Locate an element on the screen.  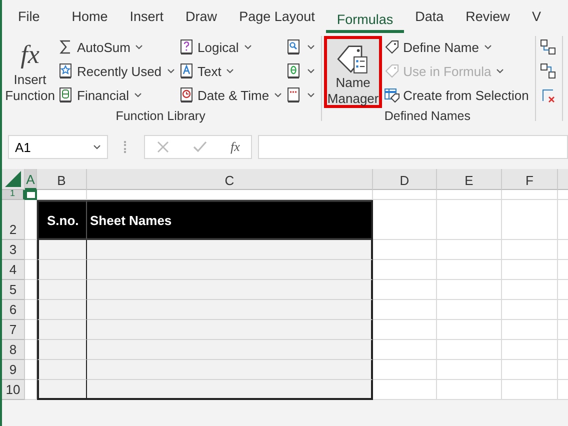
arrows-cross-icon is located at coordinates (548, 95).